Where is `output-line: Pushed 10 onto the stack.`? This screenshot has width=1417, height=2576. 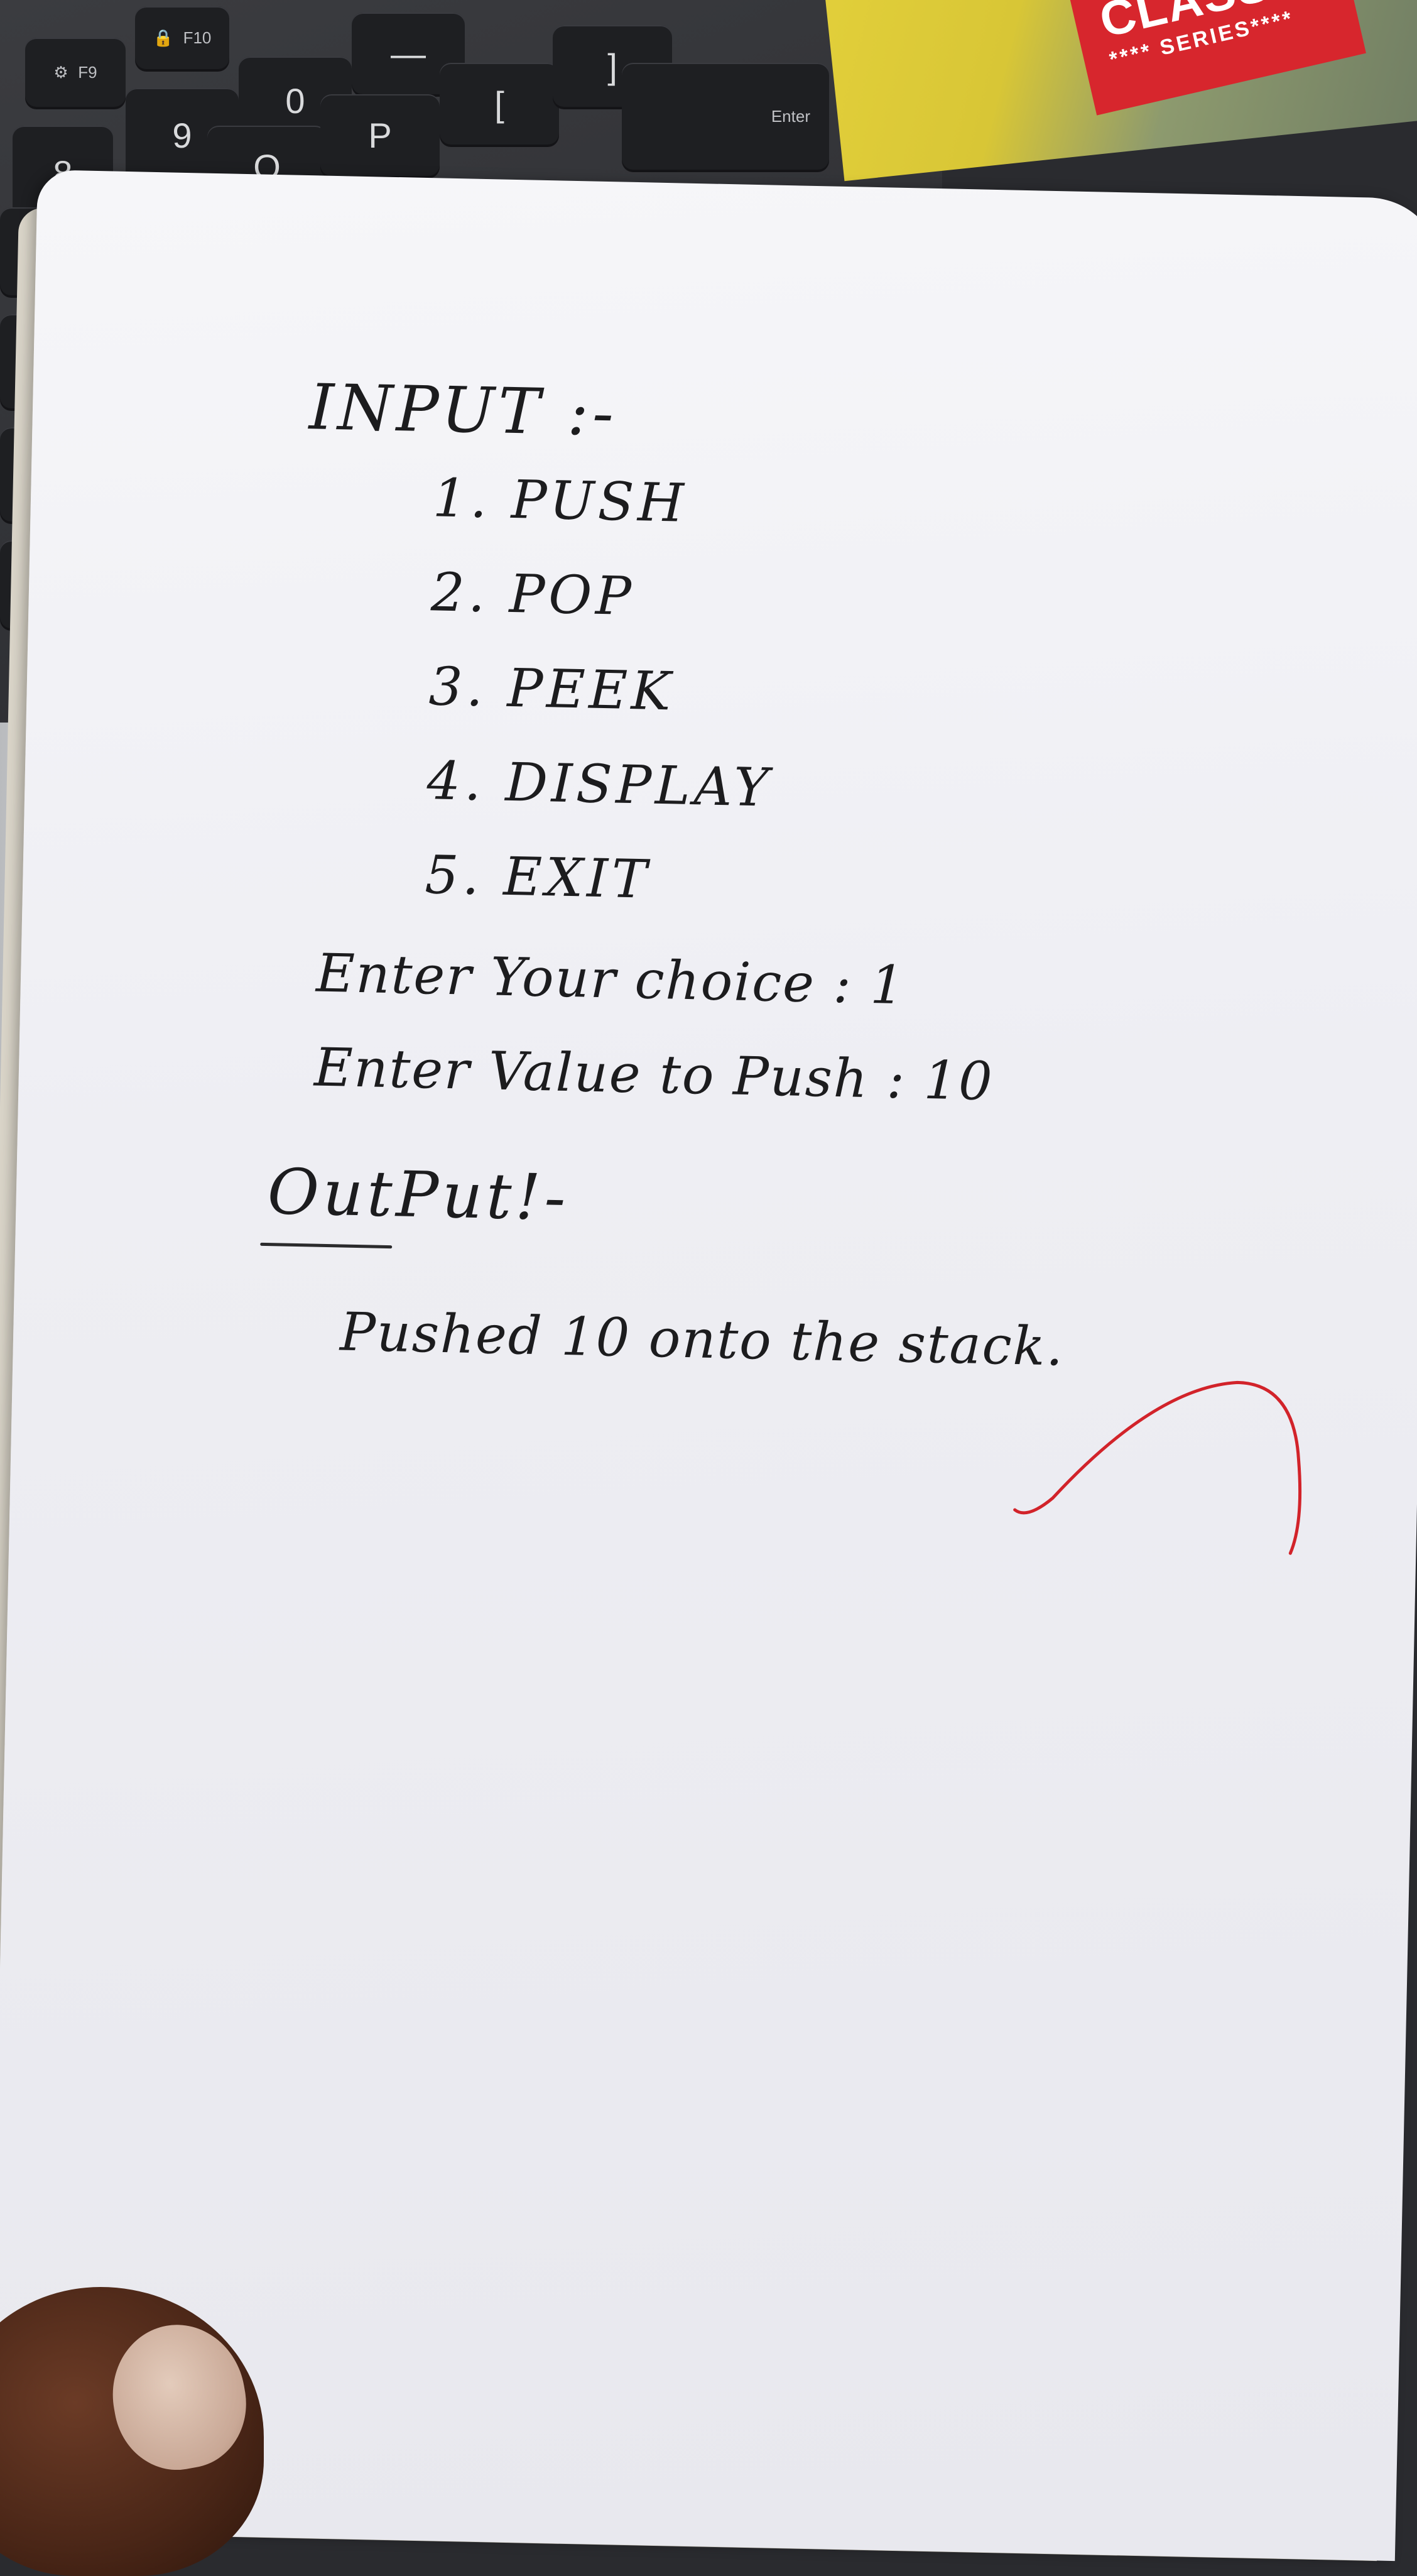 output-line: Pushed 10 onto the stack. is located at coordinates (702, 1339).